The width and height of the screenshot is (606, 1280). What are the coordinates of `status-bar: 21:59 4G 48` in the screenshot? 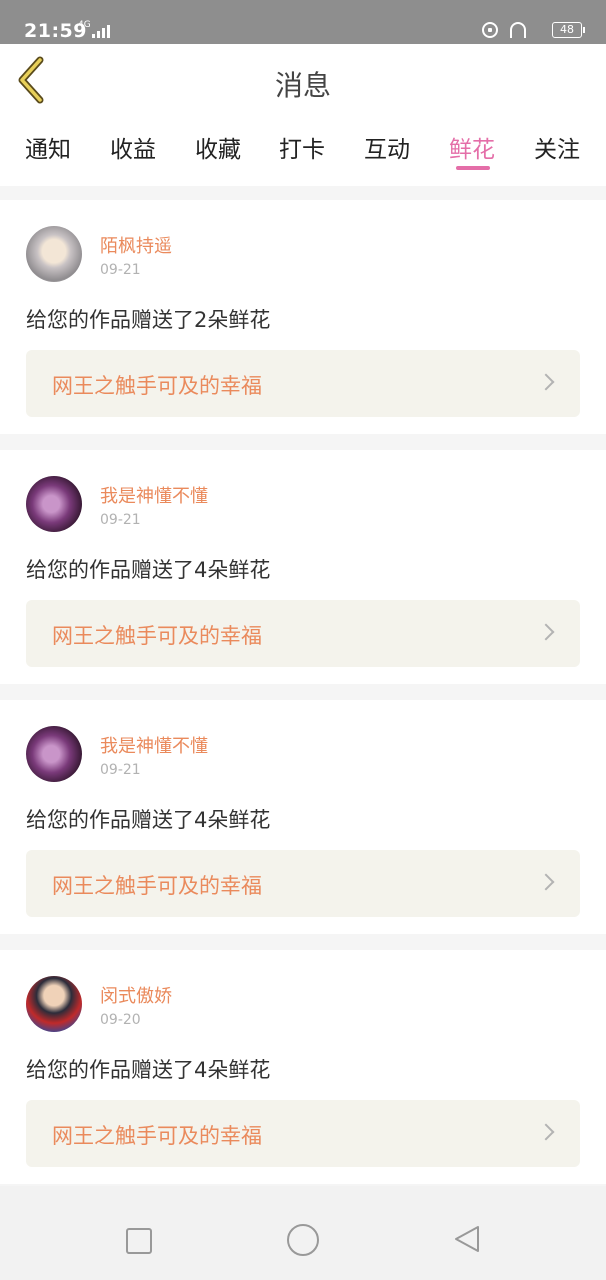 It's located at (303, 22).